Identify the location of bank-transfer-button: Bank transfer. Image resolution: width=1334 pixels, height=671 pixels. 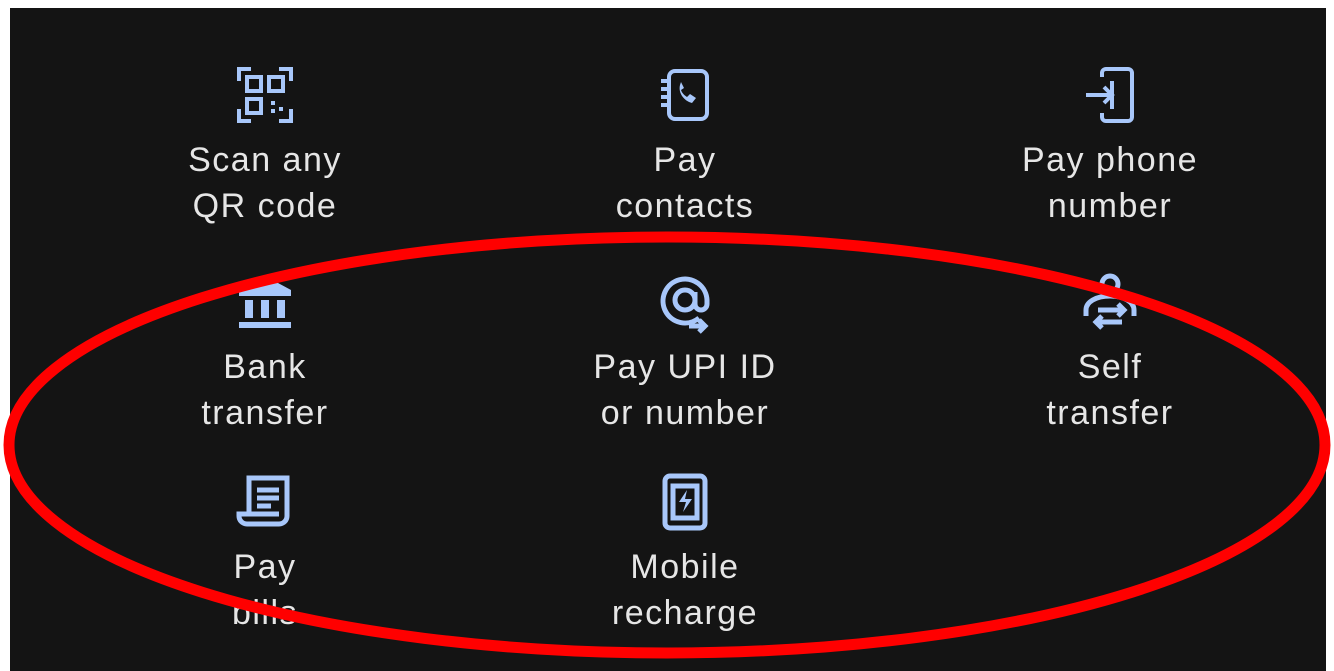
(265, 353).